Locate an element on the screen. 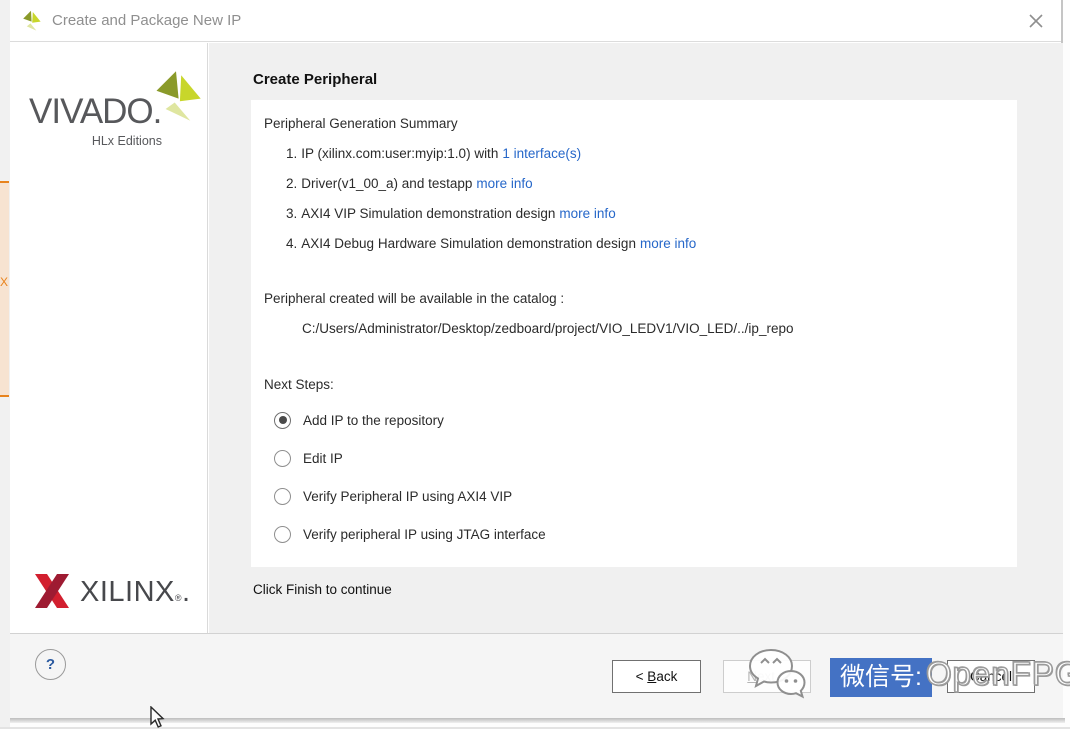 The width and height of the screenshot is (1070, 729). back-button: < Back is located at coordinates (656, 676).